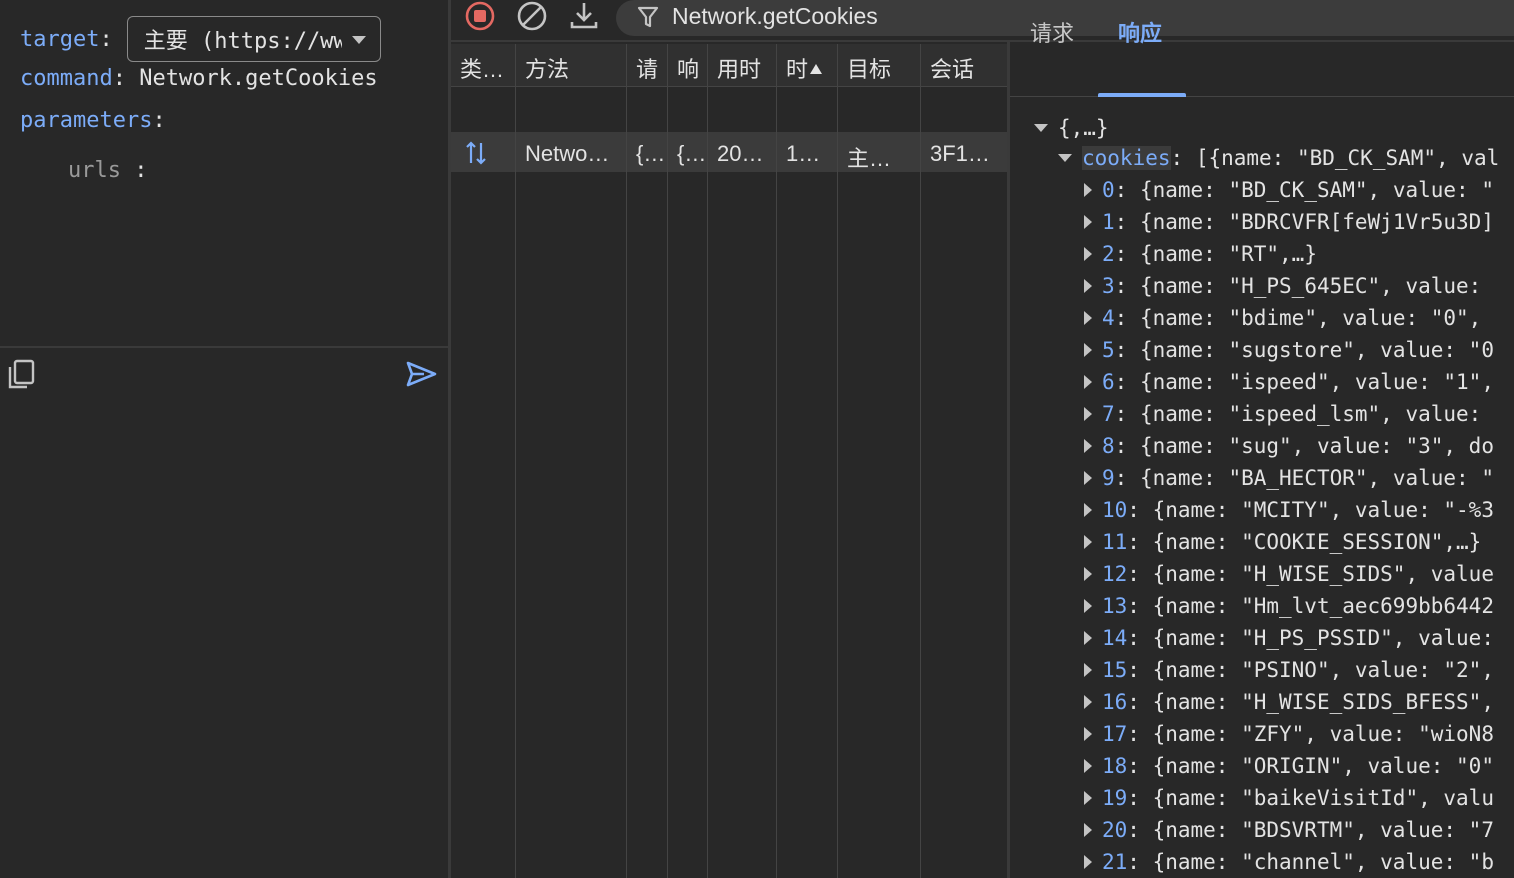 Image resolution: width=1514 pixels, height=878 pixels. Describe the element at coordinates (86, 120) in the screenshot. I see `parameters-label: parameters` at that location.